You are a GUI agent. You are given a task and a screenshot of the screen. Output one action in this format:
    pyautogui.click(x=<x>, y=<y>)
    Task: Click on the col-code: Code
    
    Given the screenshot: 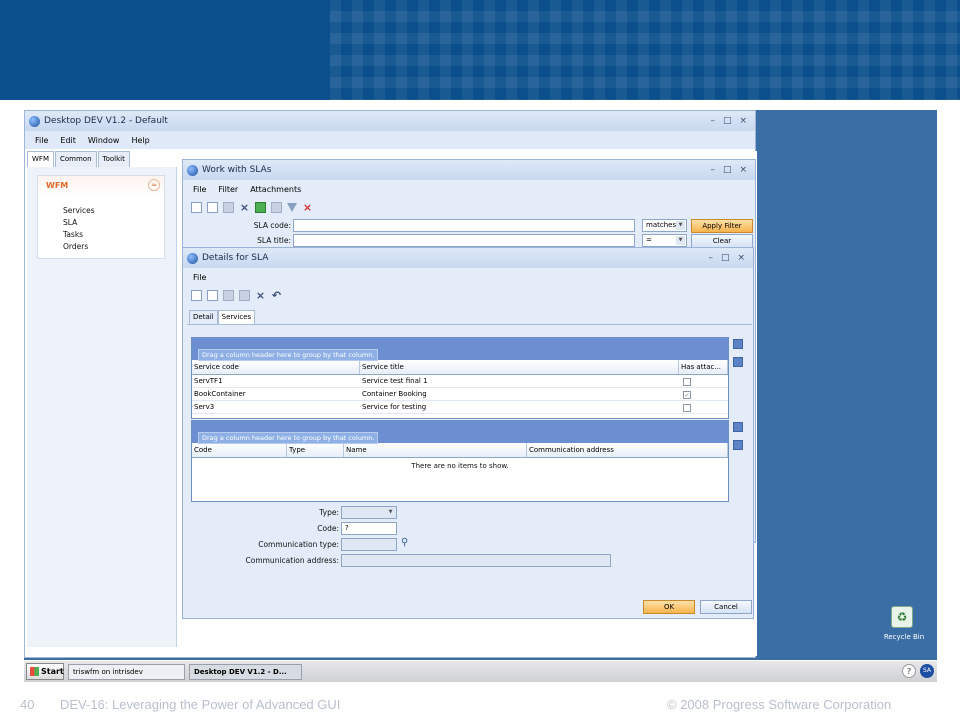 What is the action you would take?
    pyautogui.click(x=239, y=450)
    